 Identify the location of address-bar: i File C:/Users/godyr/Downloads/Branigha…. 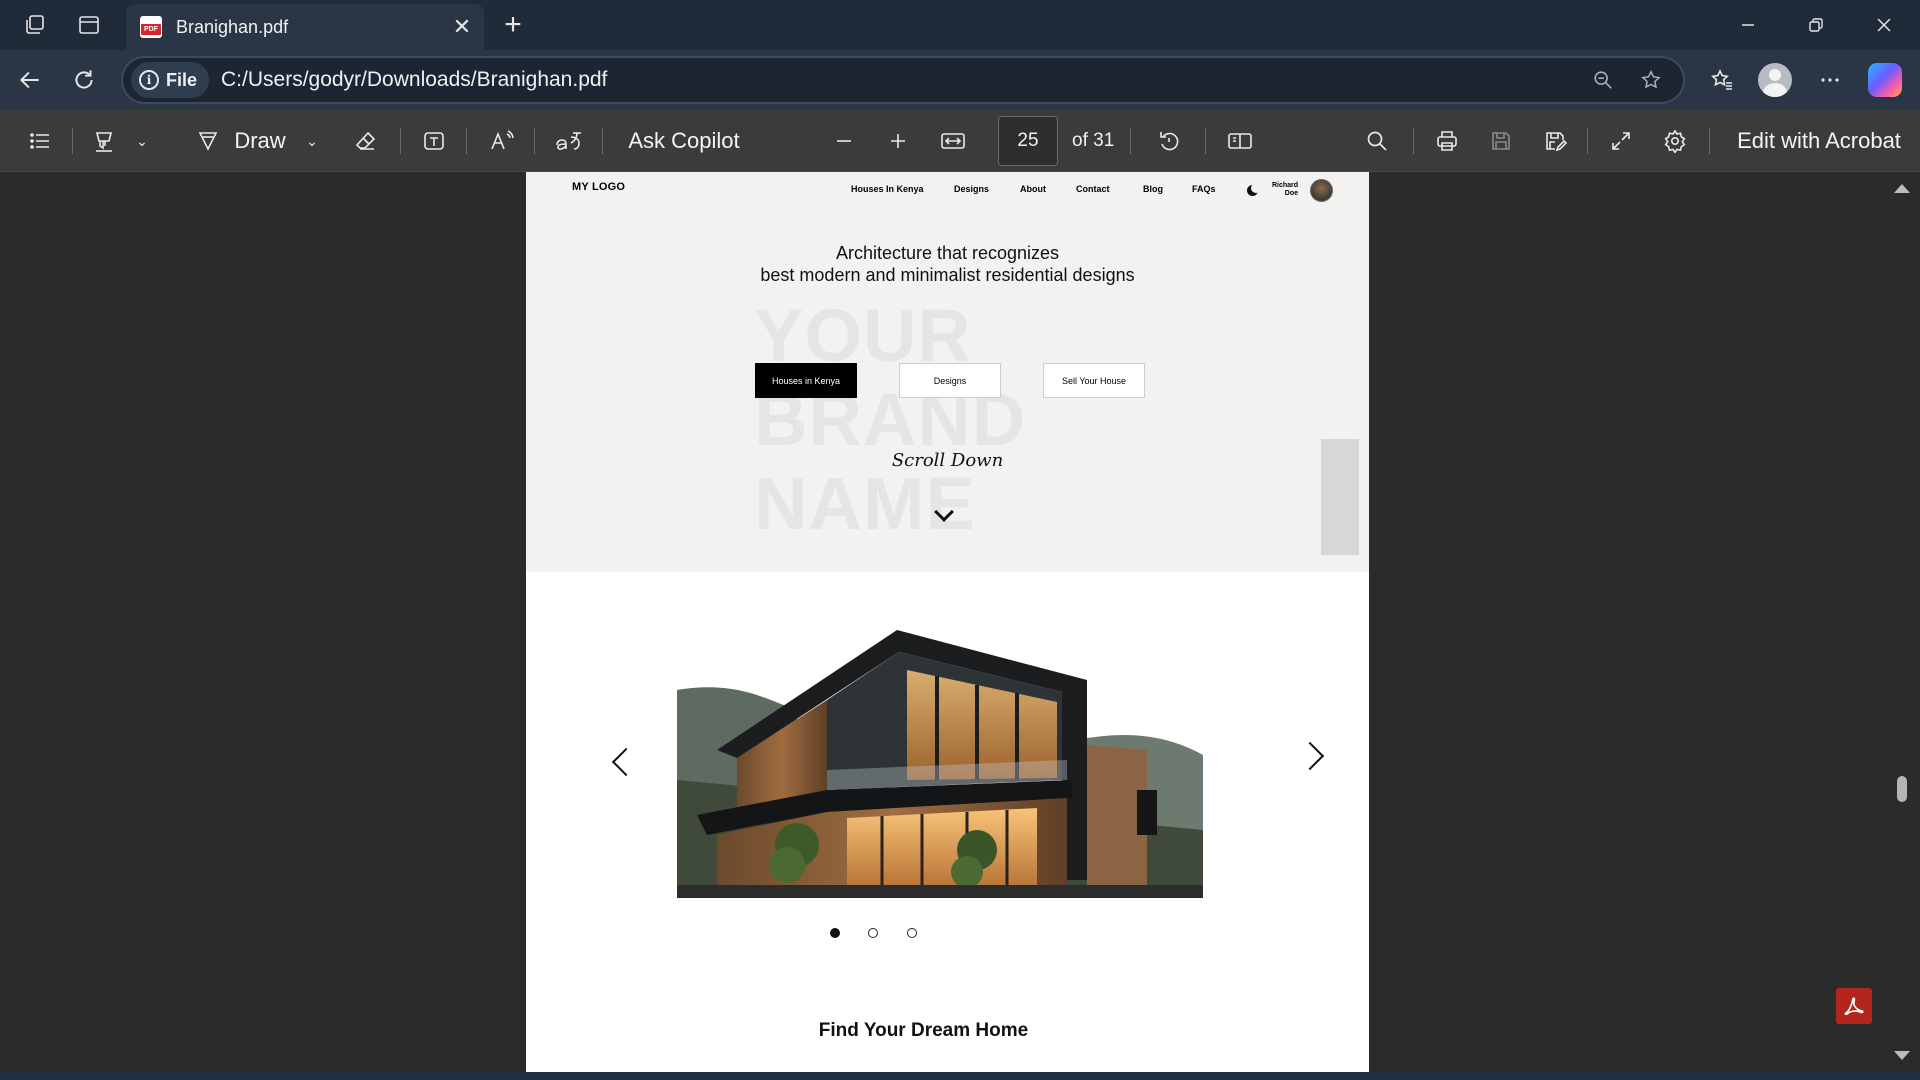
(903, 80).